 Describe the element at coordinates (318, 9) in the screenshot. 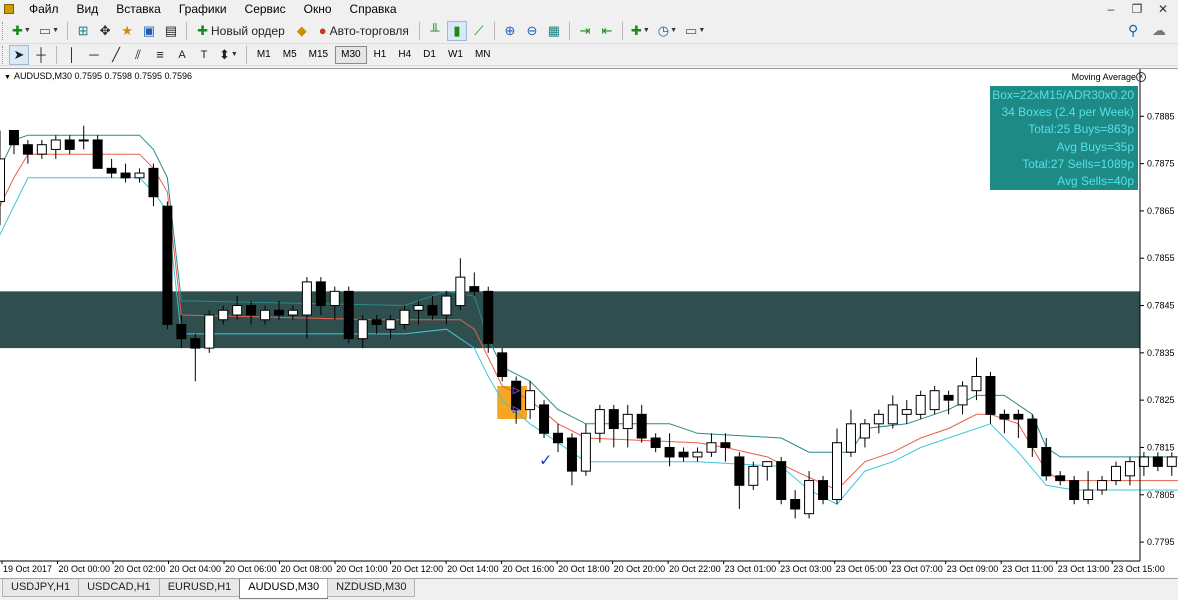

I see `menu-window: Окно` at that location.